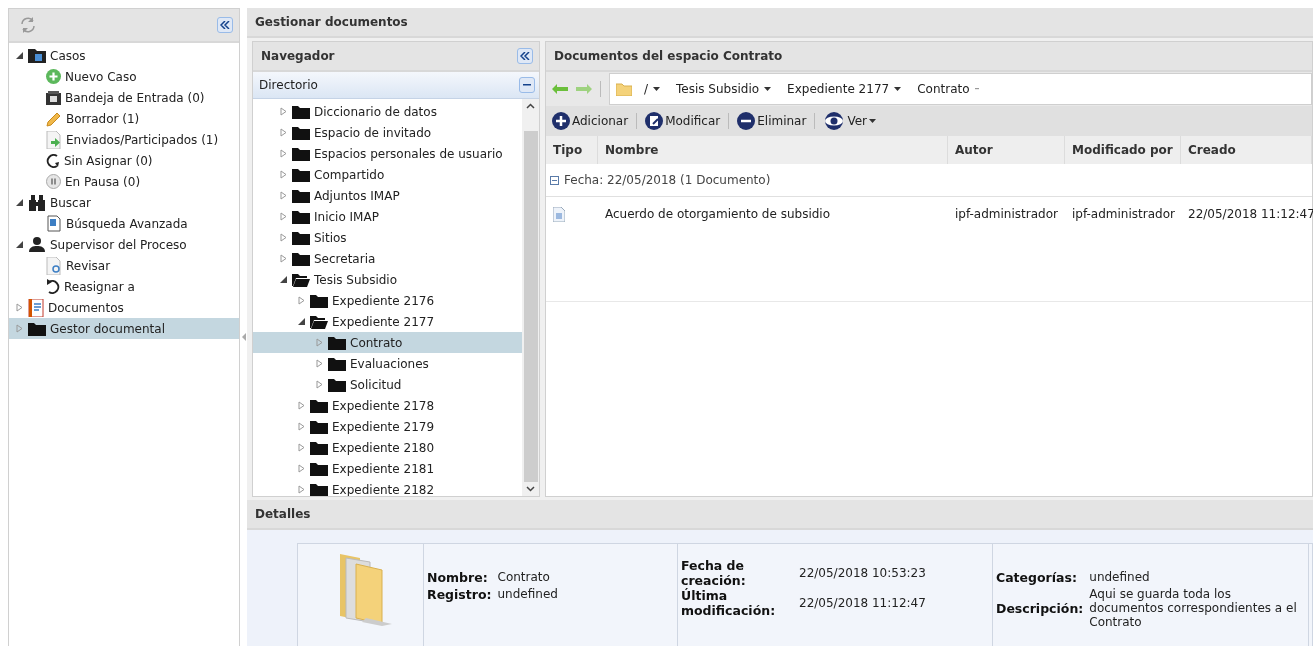  Describe the element at coordinates (1006, 150) in the screenshot. I see `column-header: Autor` at that location.